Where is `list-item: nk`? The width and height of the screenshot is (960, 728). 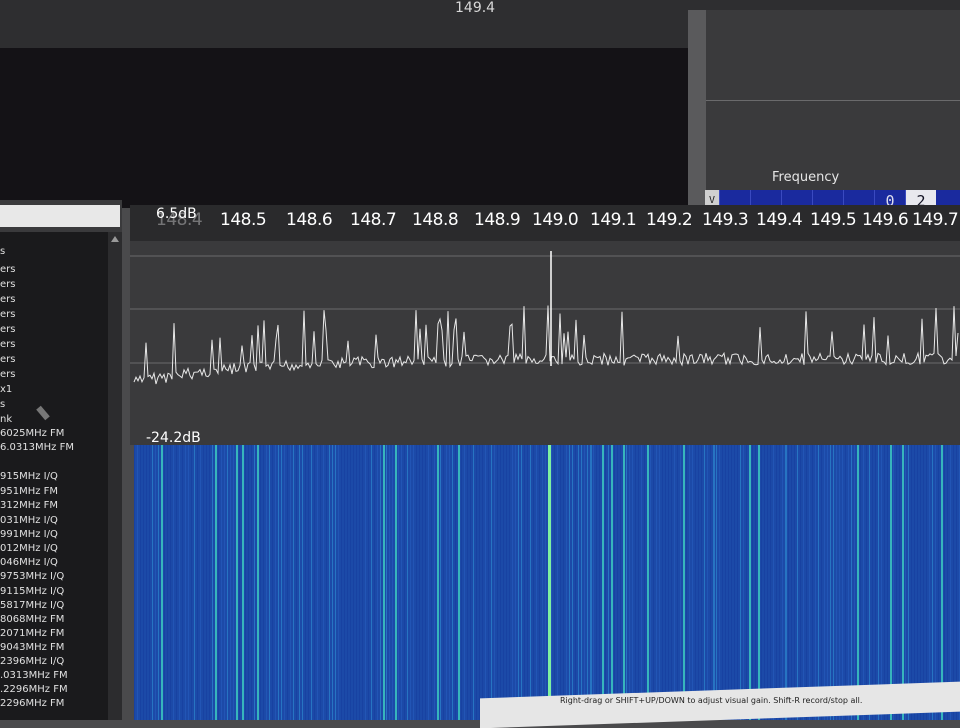 list-item: nk is located at coordinates (6, 419).